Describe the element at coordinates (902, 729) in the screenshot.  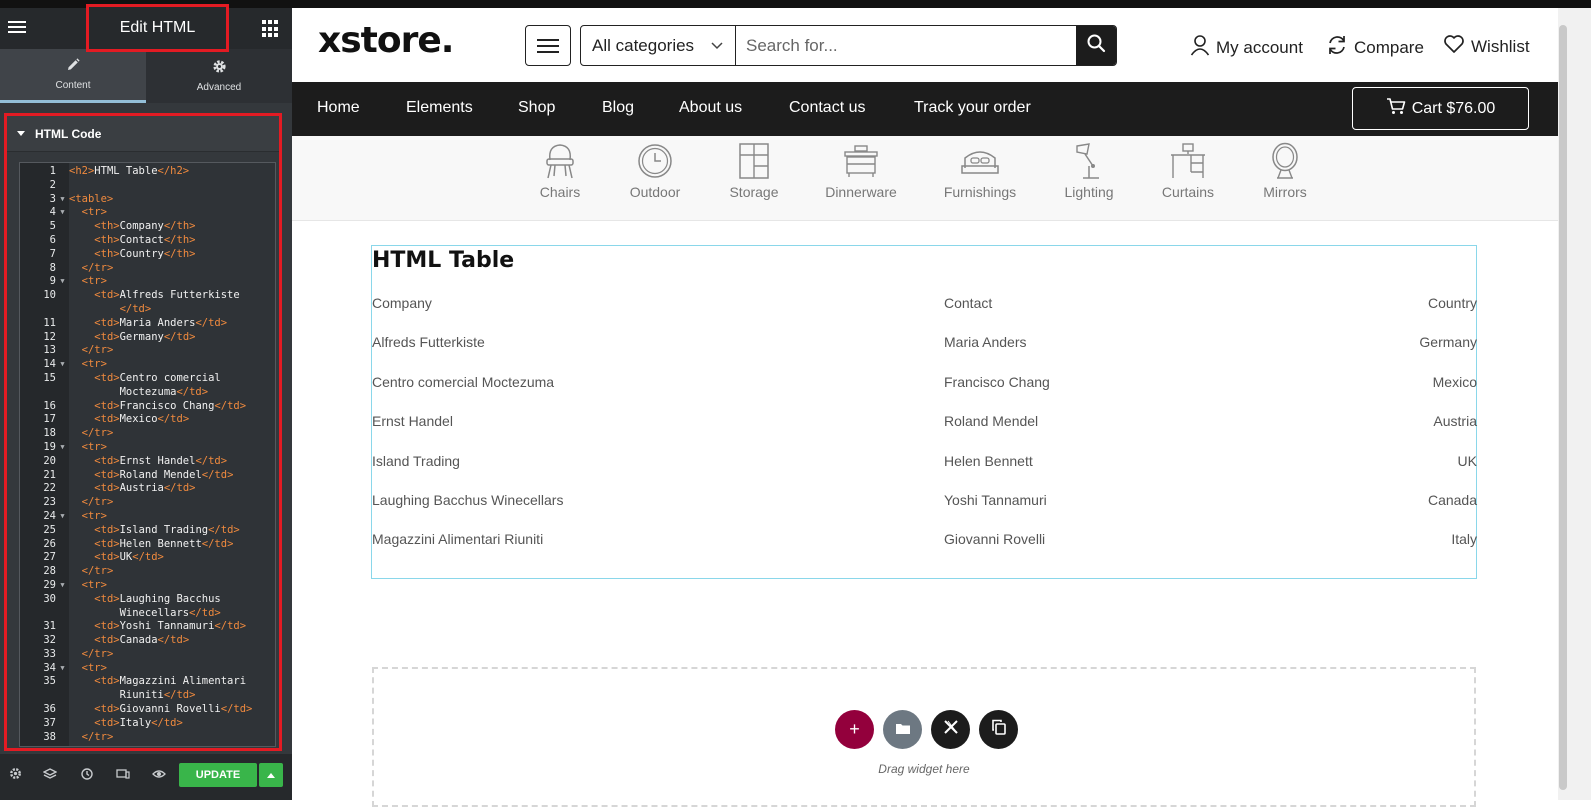
I see `add-template-button` at that location.